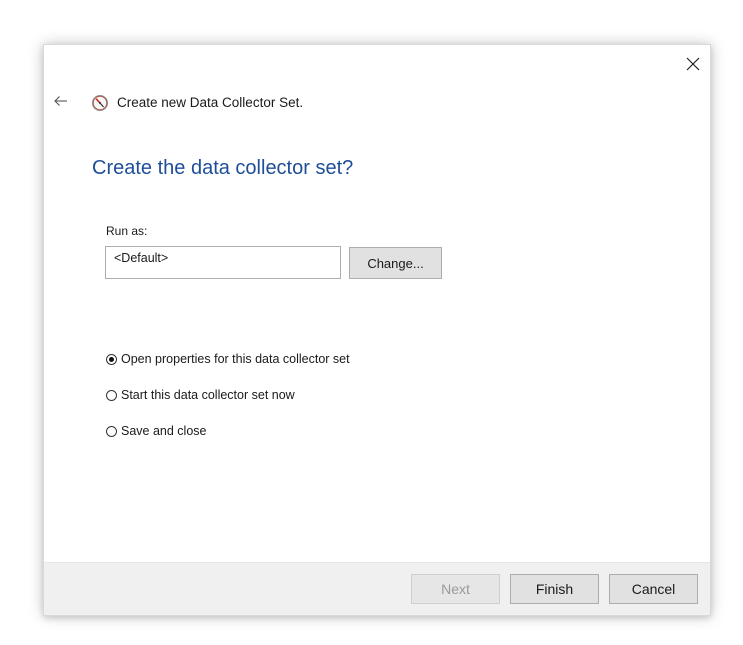 This screenshot has width=743, height=645. I want to click on run-as-field: <Default>, so click(223, 262).